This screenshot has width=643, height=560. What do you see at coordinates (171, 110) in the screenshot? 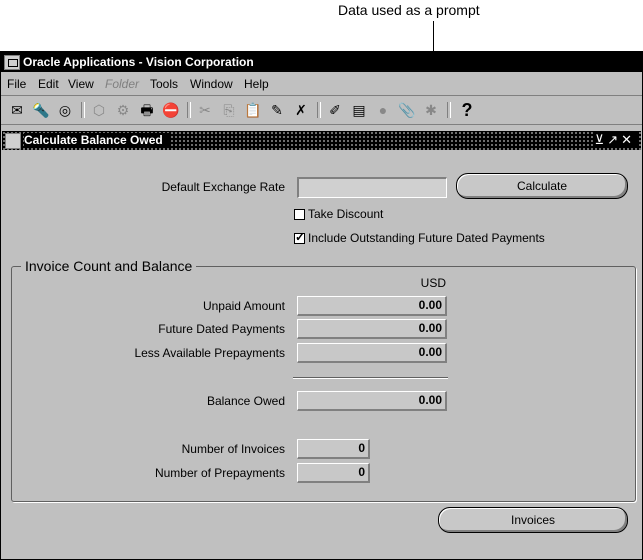
I see `close-form-icon: ⛔` at bounding box center [171, 110].